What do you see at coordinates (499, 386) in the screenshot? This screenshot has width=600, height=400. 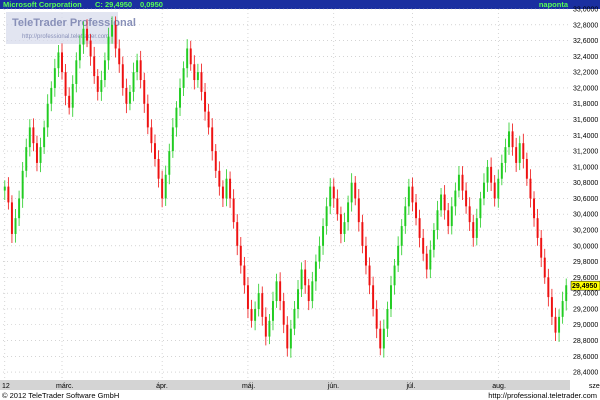 I see `time-tick-label: aug.` at bounding box center [499, 386].